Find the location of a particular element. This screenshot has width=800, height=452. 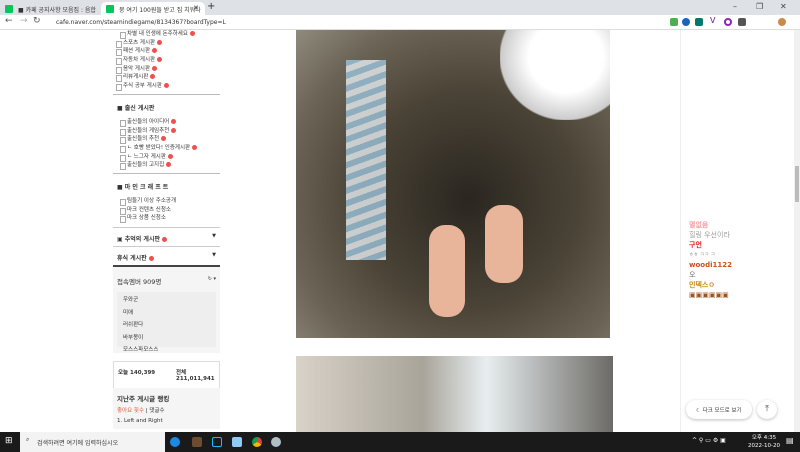

menu-item: 리뷰게시판 is located at coordinates (166, 78).